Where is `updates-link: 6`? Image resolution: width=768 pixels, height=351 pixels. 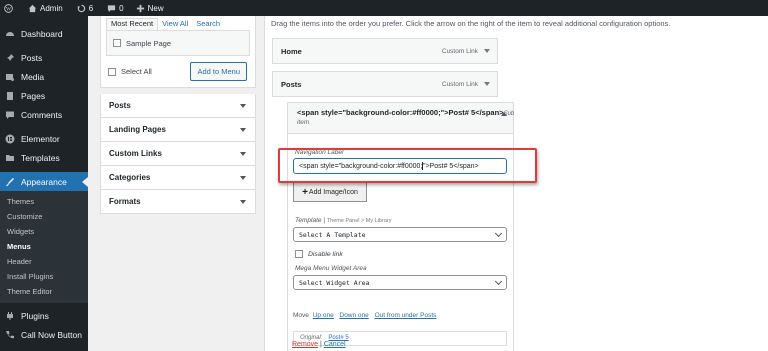 updates-link: 6 is located at coordinates (85, 8).